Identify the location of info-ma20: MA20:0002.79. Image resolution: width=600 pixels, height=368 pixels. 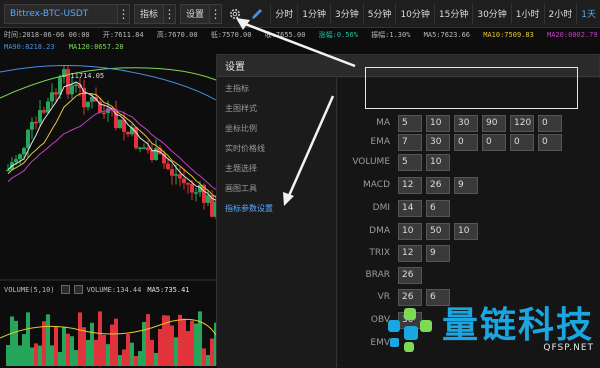
(572, 35).